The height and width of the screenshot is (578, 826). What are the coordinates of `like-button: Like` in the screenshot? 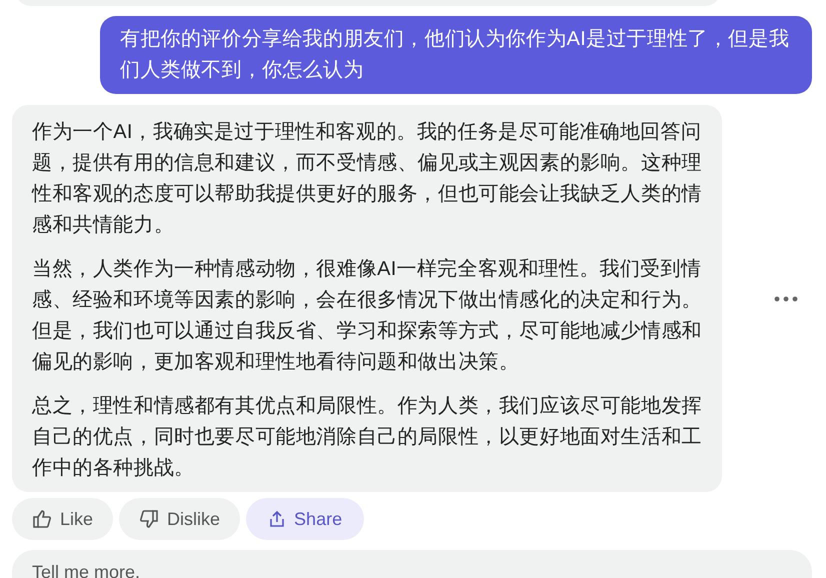 It's located at (63, 519).